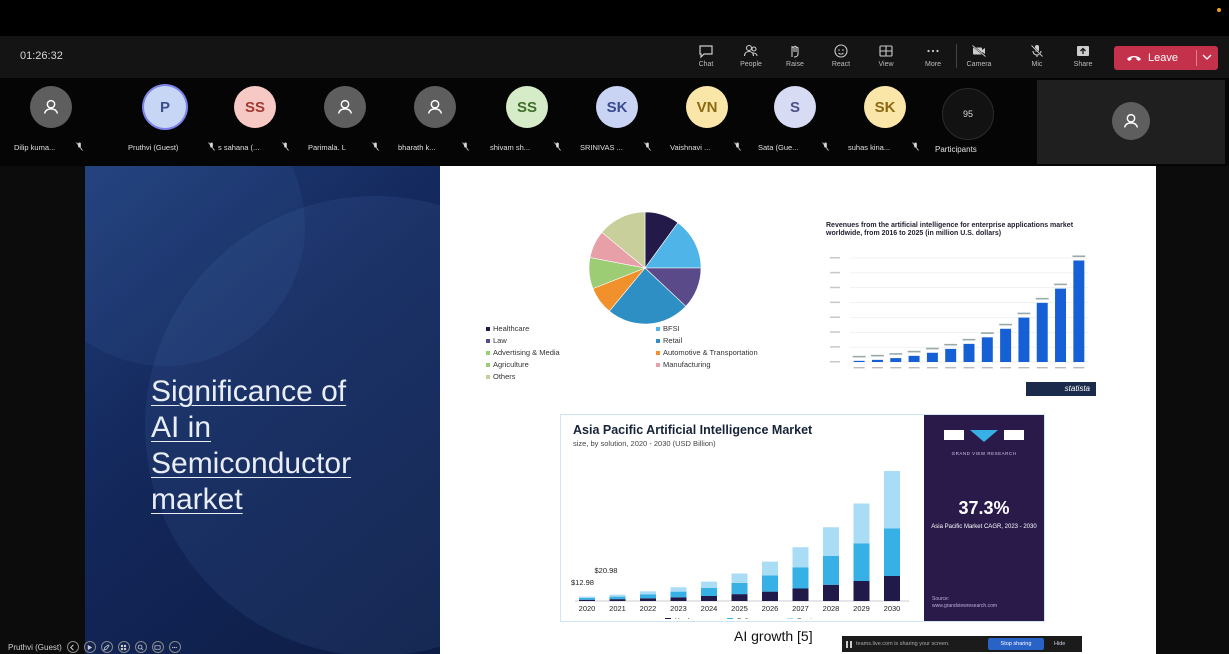 The height and width of the screenshot is (654, 1229). What do you see at coordinates (504, 376) in the screenshot?
I see `legend-label: Others` at bounding box center [504, 376].